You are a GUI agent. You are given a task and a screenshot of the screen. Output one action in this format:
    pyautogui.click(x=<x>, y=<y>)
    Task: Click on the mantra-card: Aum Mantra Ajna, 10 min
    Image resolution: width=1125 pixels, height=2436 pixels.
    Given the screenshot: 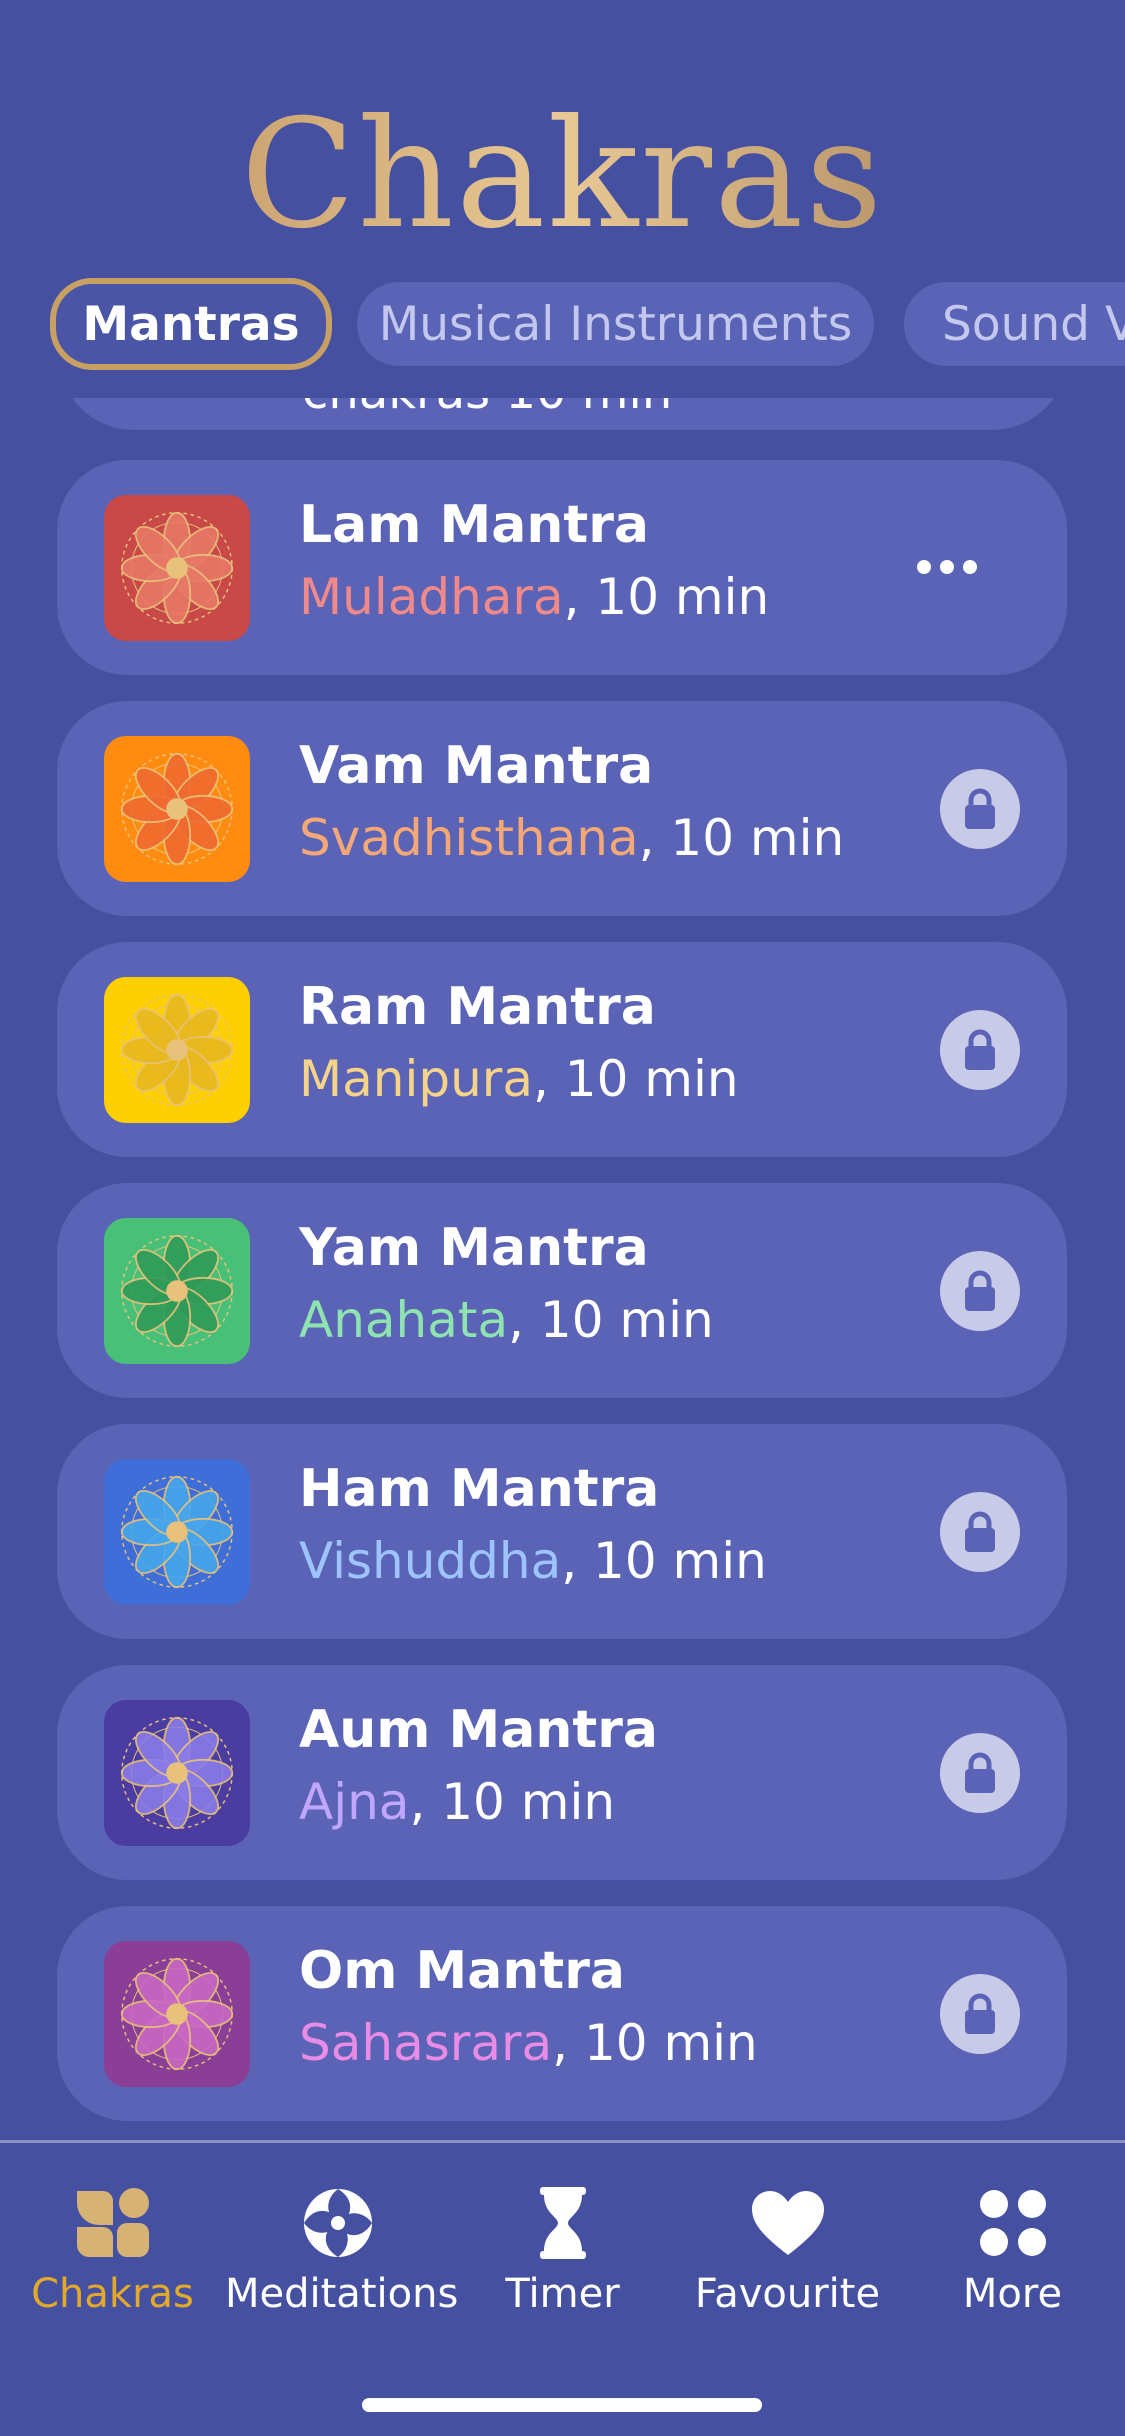 What is the action you would take?
    pyautogui.click(x=562, y=1772)
    